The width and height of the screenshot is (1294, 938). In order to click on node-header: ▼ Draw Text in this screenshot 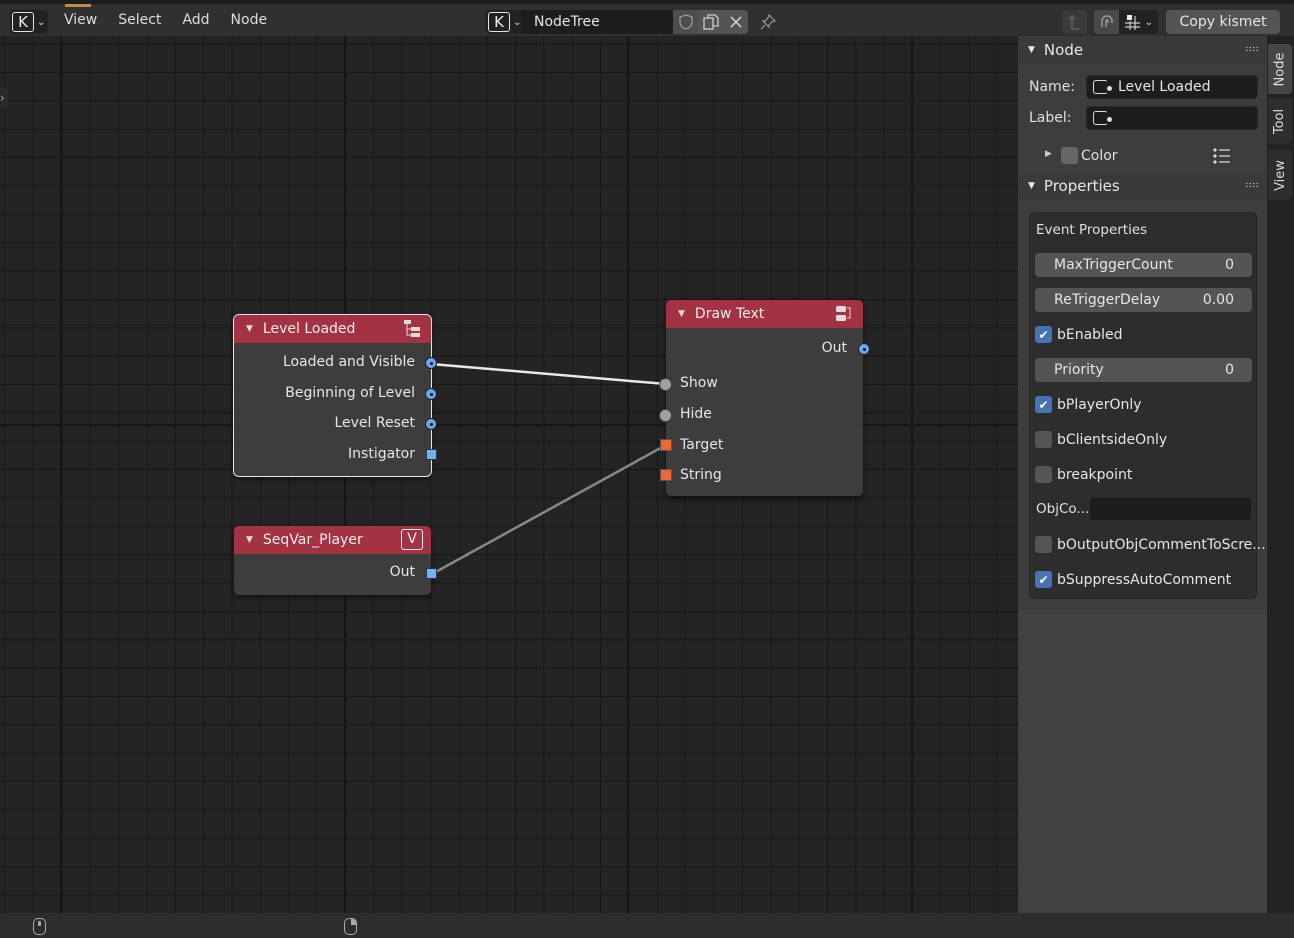, I will do `click(764, 314)`.